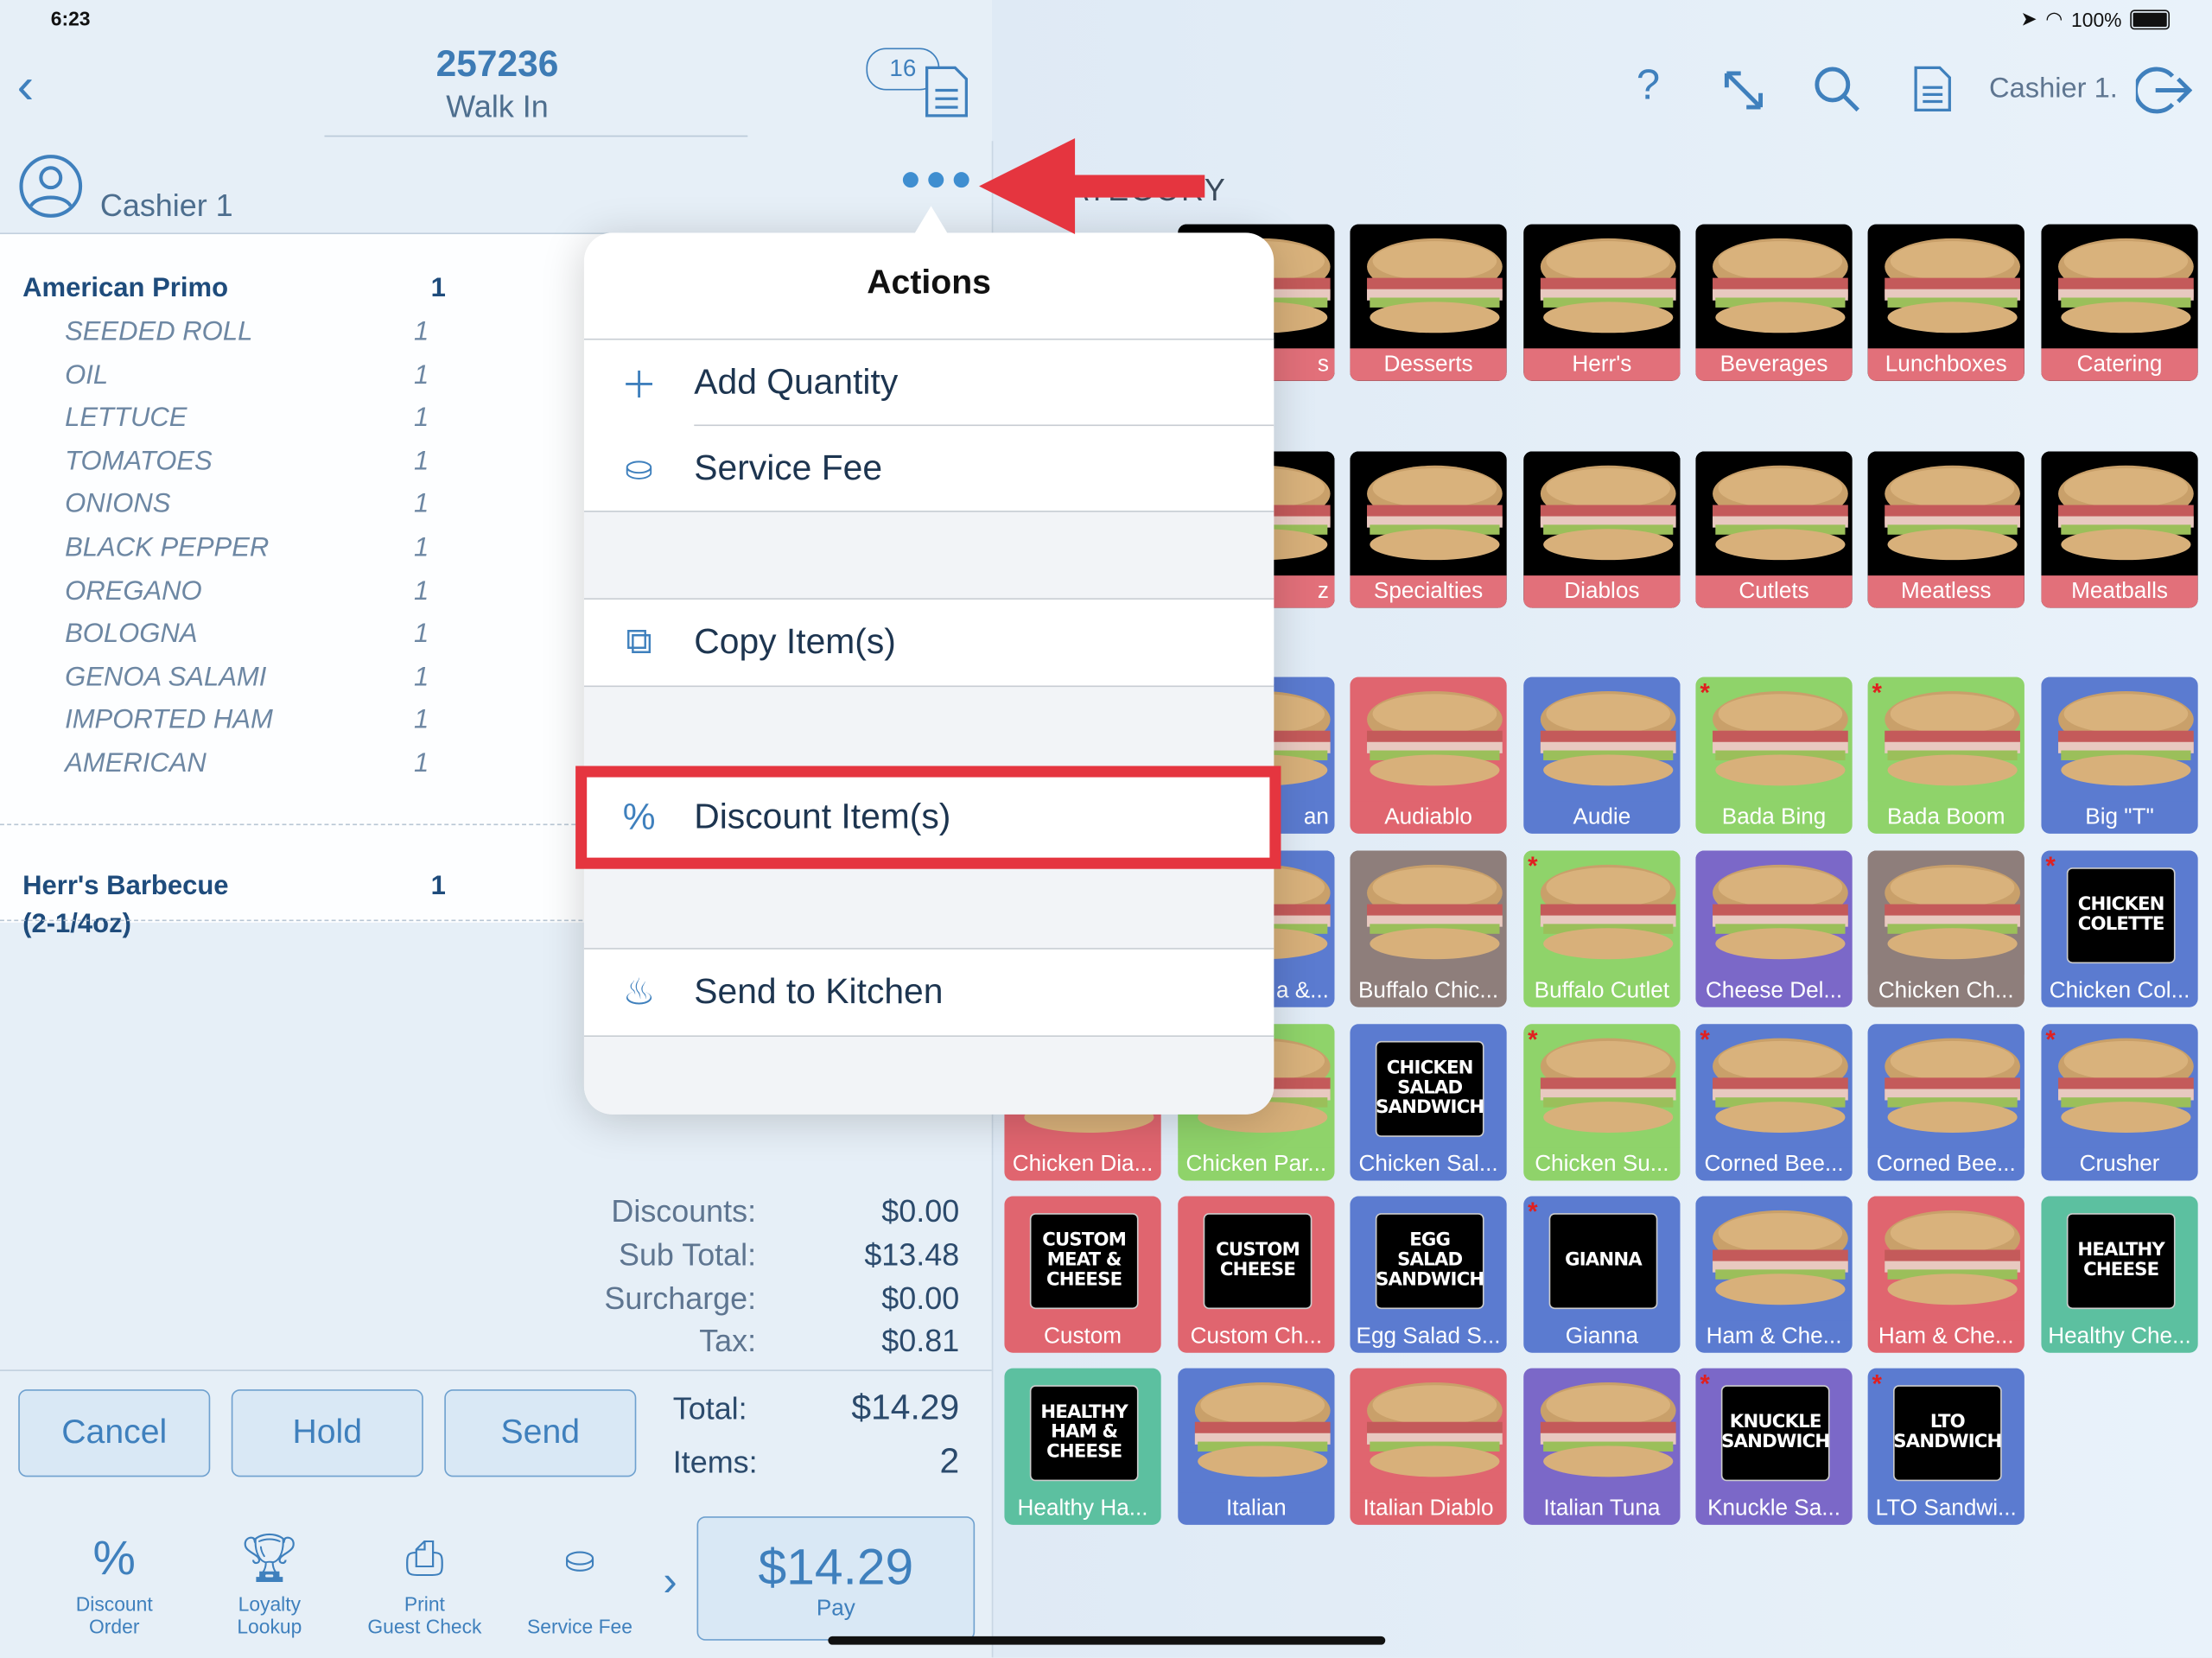 The image size is (2212, 1658). What do you see at coordinates (1428, 1446) in the screenshot?
I see `menu-item-tile: Italian Diablo` at bounding box center [1428, 1446].